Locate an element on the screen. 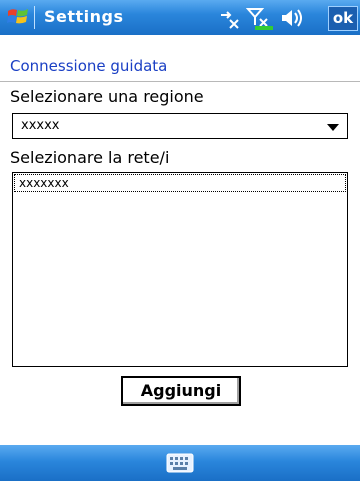  title-separator is located at coordinates (34, 17).